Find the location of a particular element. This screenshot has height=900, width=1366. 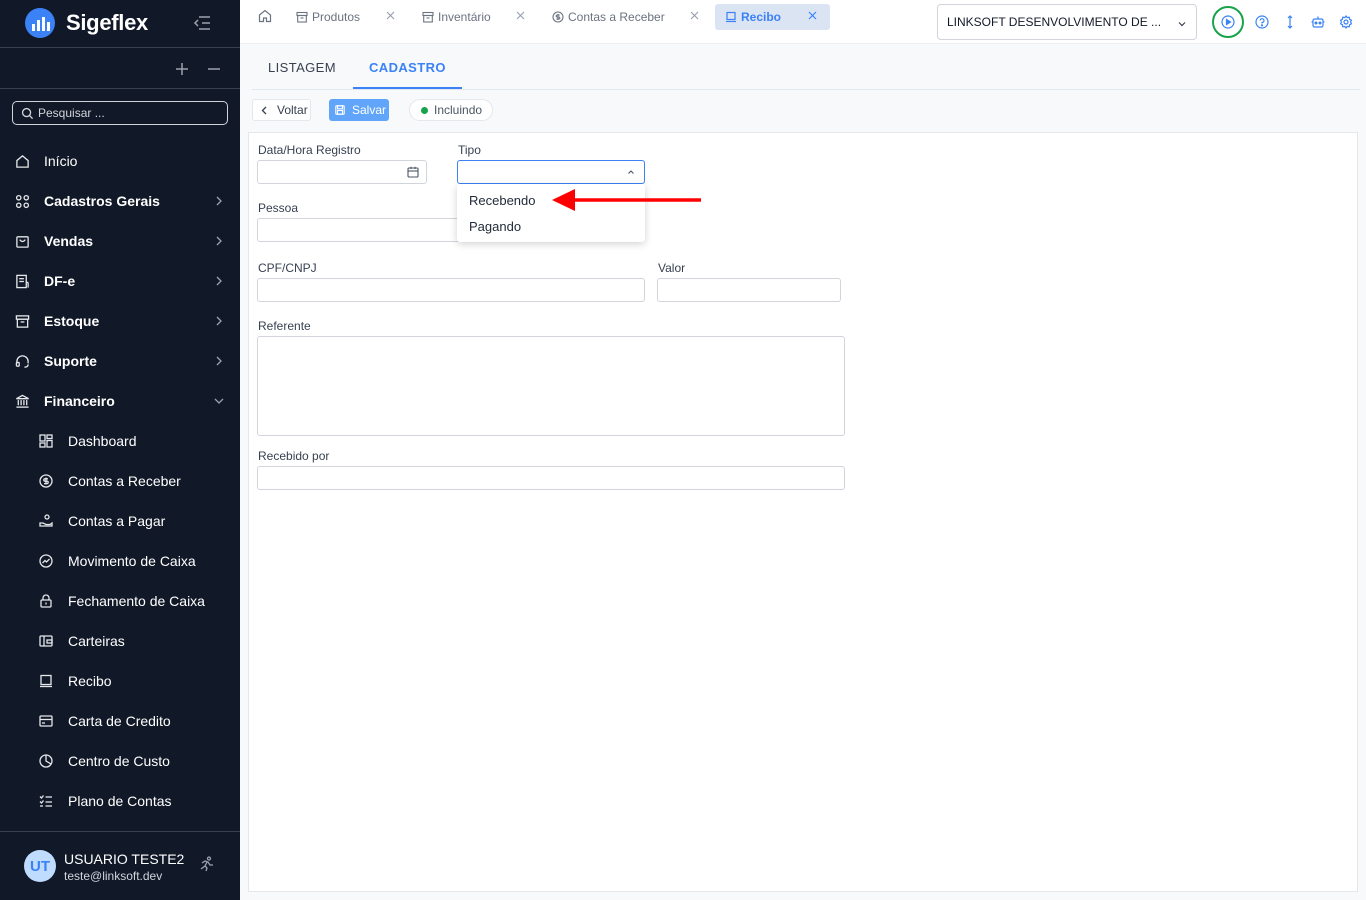

sidebar-subitem-dashboard: Dashboard is located at coordinates (120, 441).